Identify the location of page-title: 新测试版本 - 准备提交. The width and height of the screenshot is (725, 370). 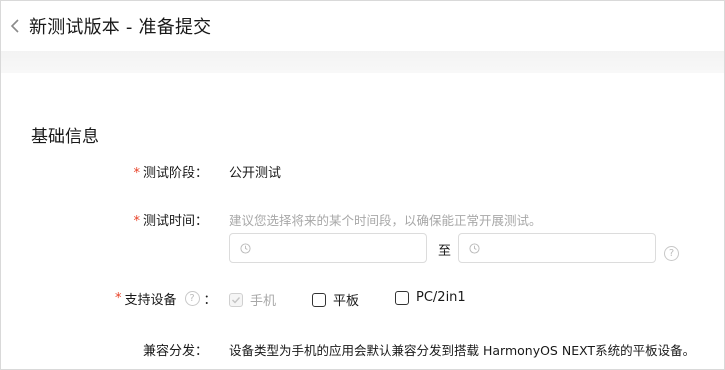
(120, 27).